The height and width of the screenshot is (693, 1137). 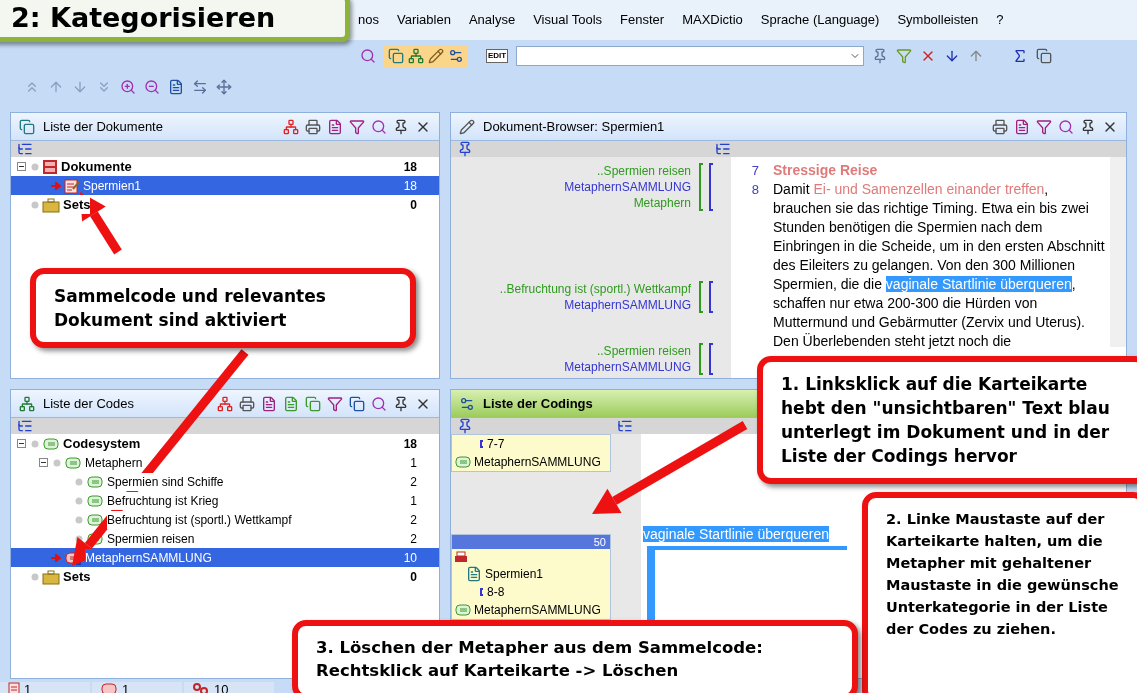 I want to click on new-code-icon, so click(x=291, y=403).